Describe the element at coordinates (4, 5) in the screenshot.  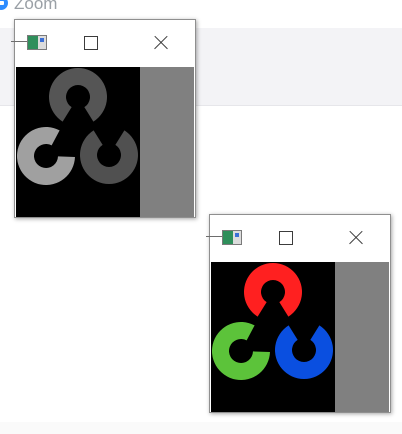
I see `zoom-logo-icon` at that location.